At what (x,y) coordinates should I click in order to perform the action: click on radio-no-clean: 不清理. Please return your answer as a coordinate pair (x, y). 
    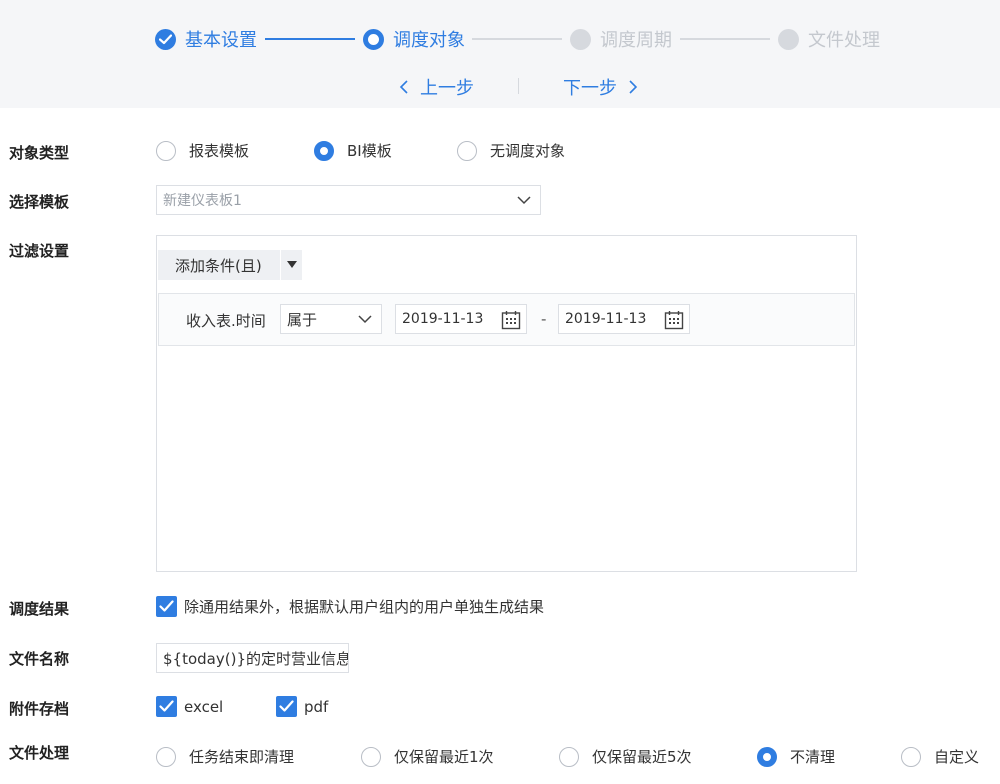
    Looking at the image, I should click on (796, 756).